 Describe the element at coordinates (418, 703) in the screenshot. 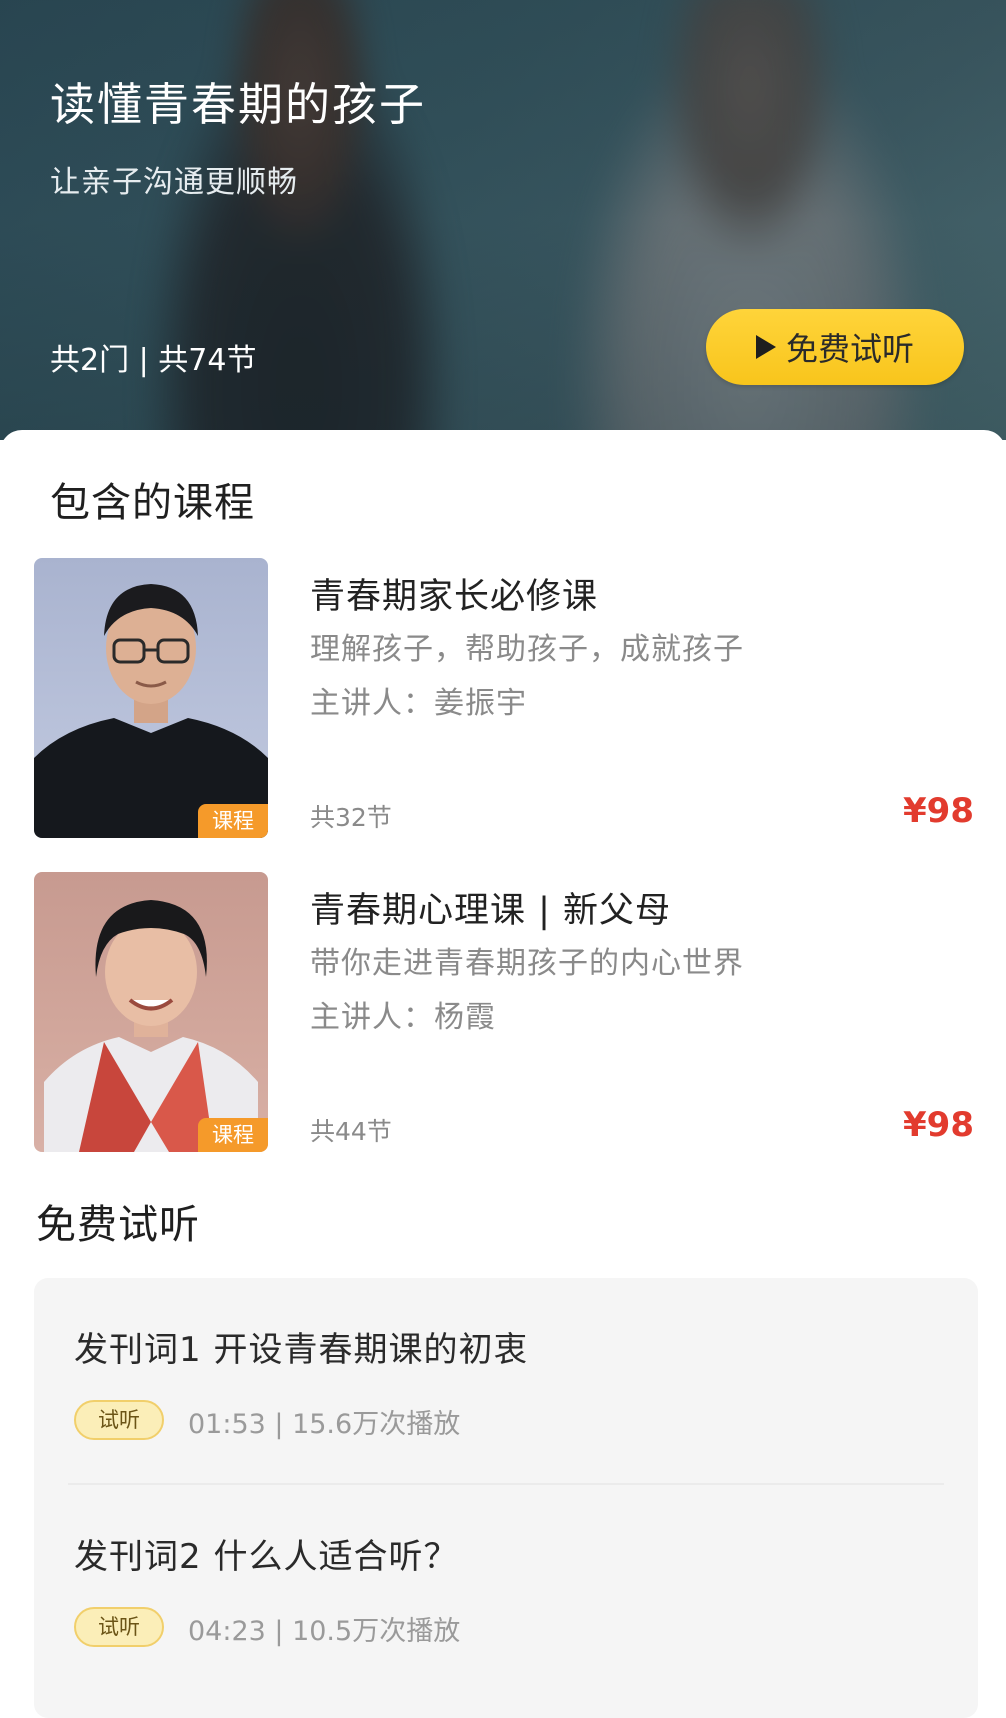

I see `course-lecturer: 主讲人：姜振宇` at that location.